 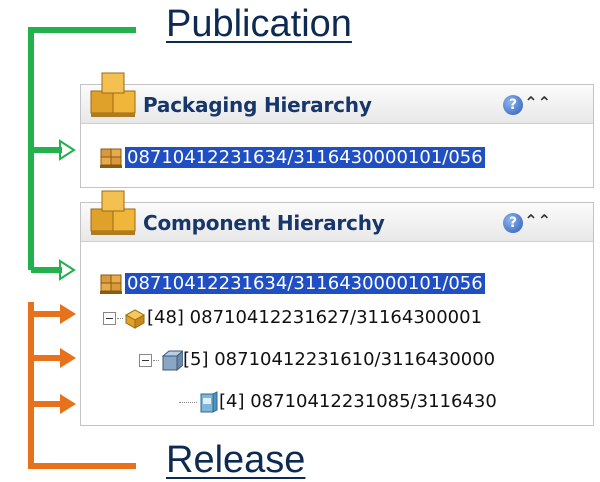 What do you see at coordinates (209, 402) in the screenshot?
I see `unit-icon` at bounding box center [209, 402].